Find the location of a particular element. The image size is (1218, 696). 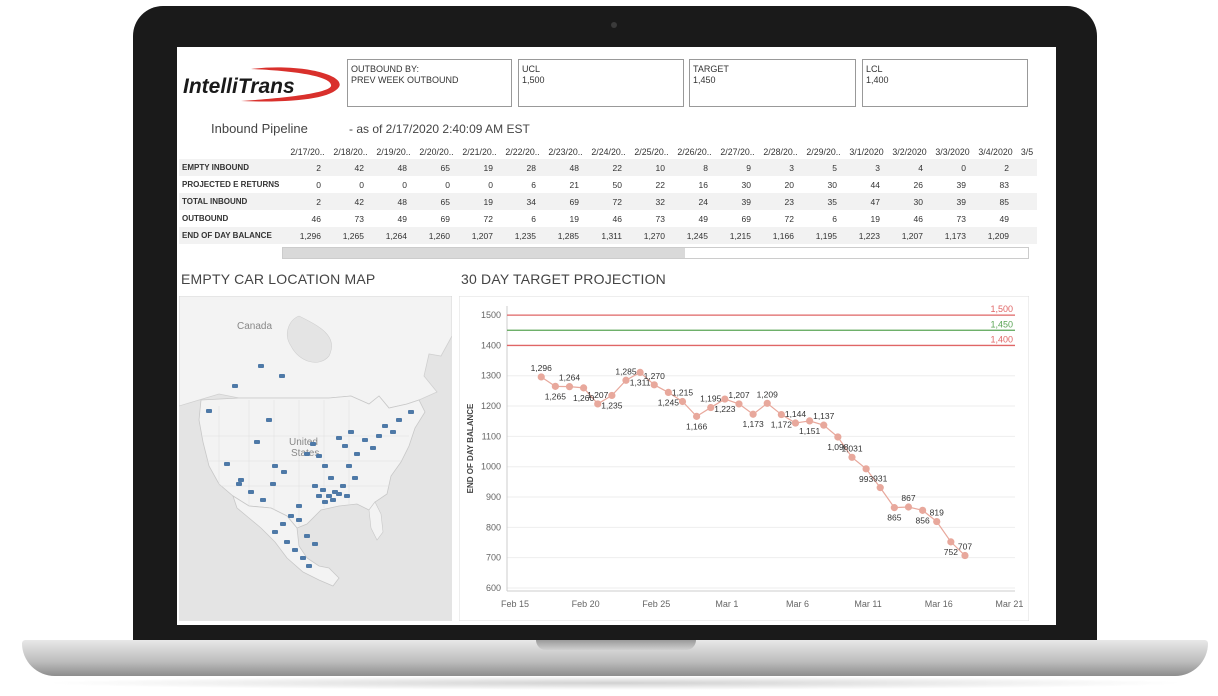

table-cell: 5 is located at coordinates (823, 167).